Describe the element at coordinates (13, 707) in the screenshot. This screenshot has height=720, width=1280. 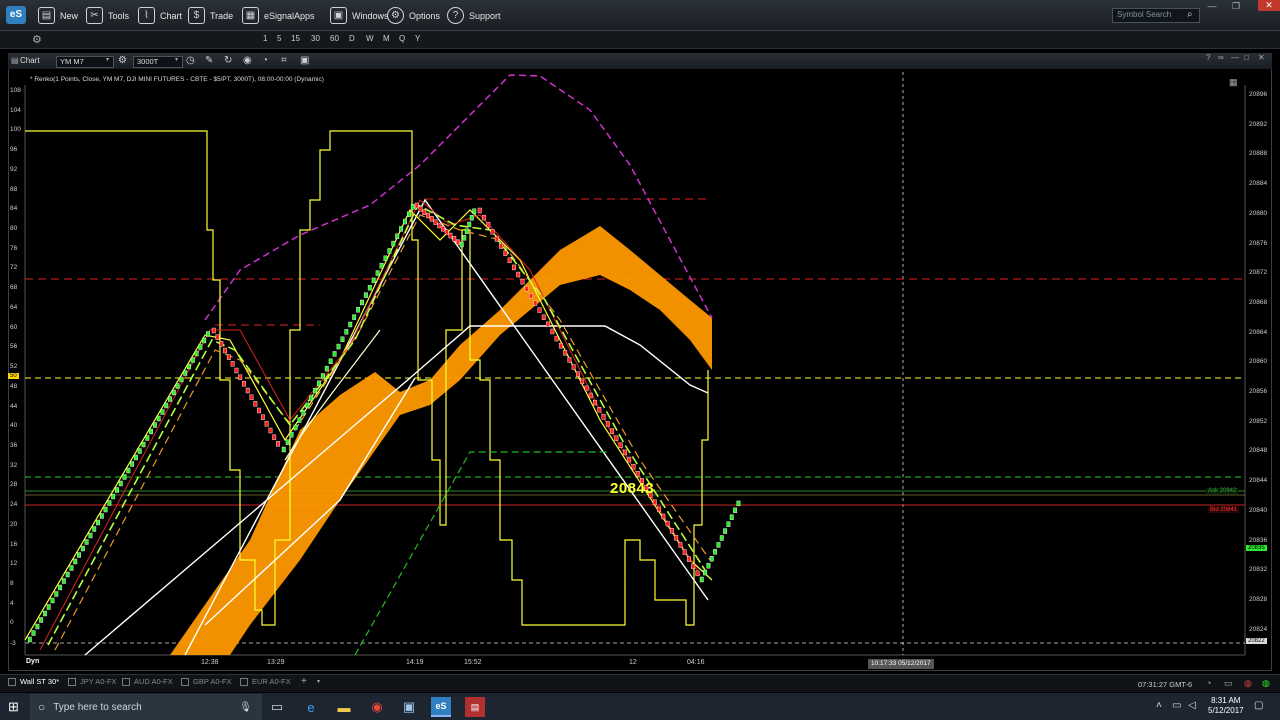
I see `windows-start-icon: ⊞` at that location.